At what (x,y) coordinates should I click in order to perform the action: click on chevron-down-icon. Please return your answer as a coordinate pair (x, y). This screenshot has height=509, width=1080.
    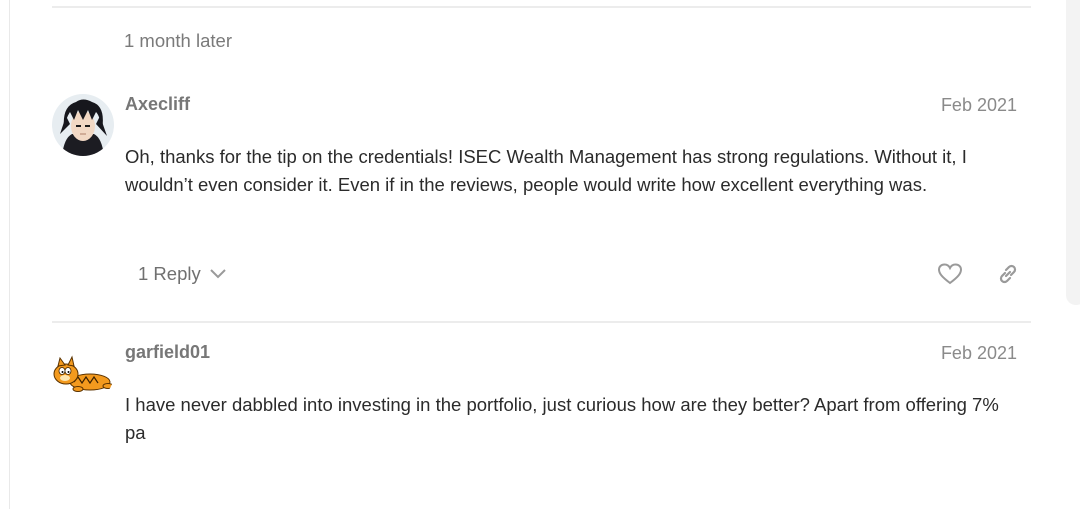
    Looking at the image, I should click on (218, 274).